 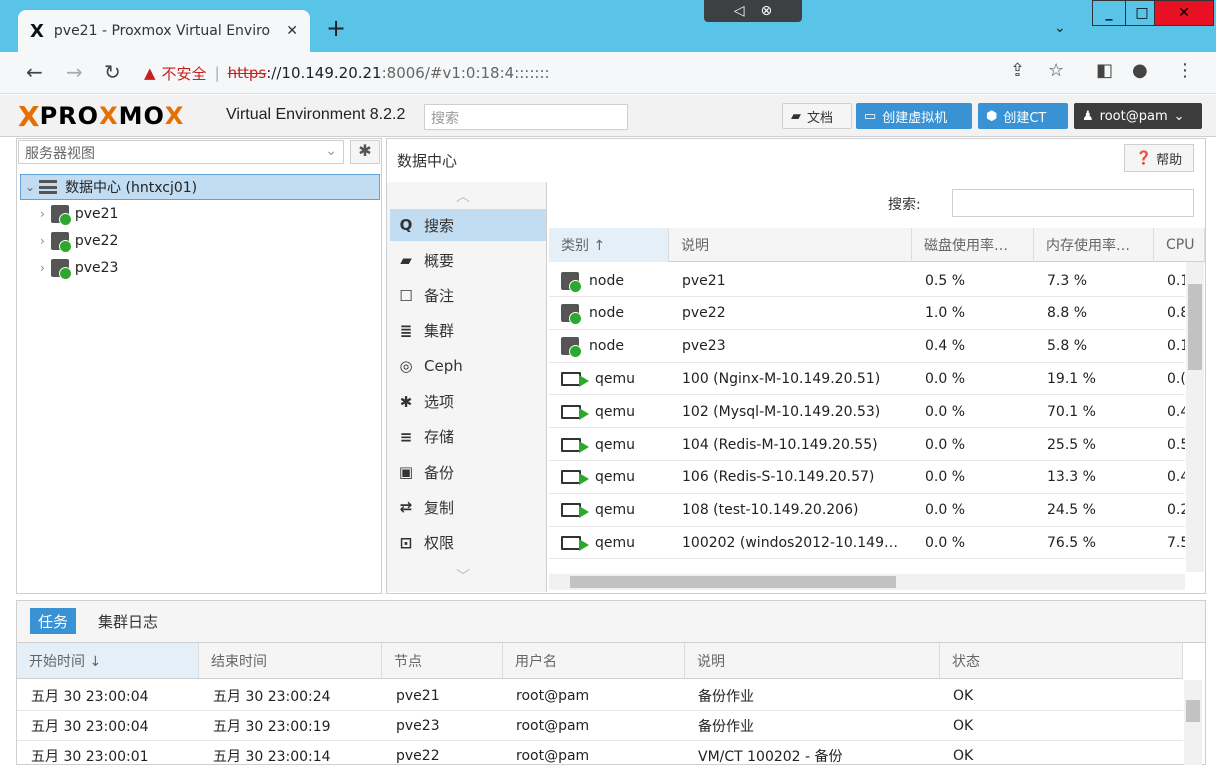 What do you see at coordinates (1060, 28) in the screenshot?
I see `tab-search-icon: ⌄` at bounding box center [1060, 28].